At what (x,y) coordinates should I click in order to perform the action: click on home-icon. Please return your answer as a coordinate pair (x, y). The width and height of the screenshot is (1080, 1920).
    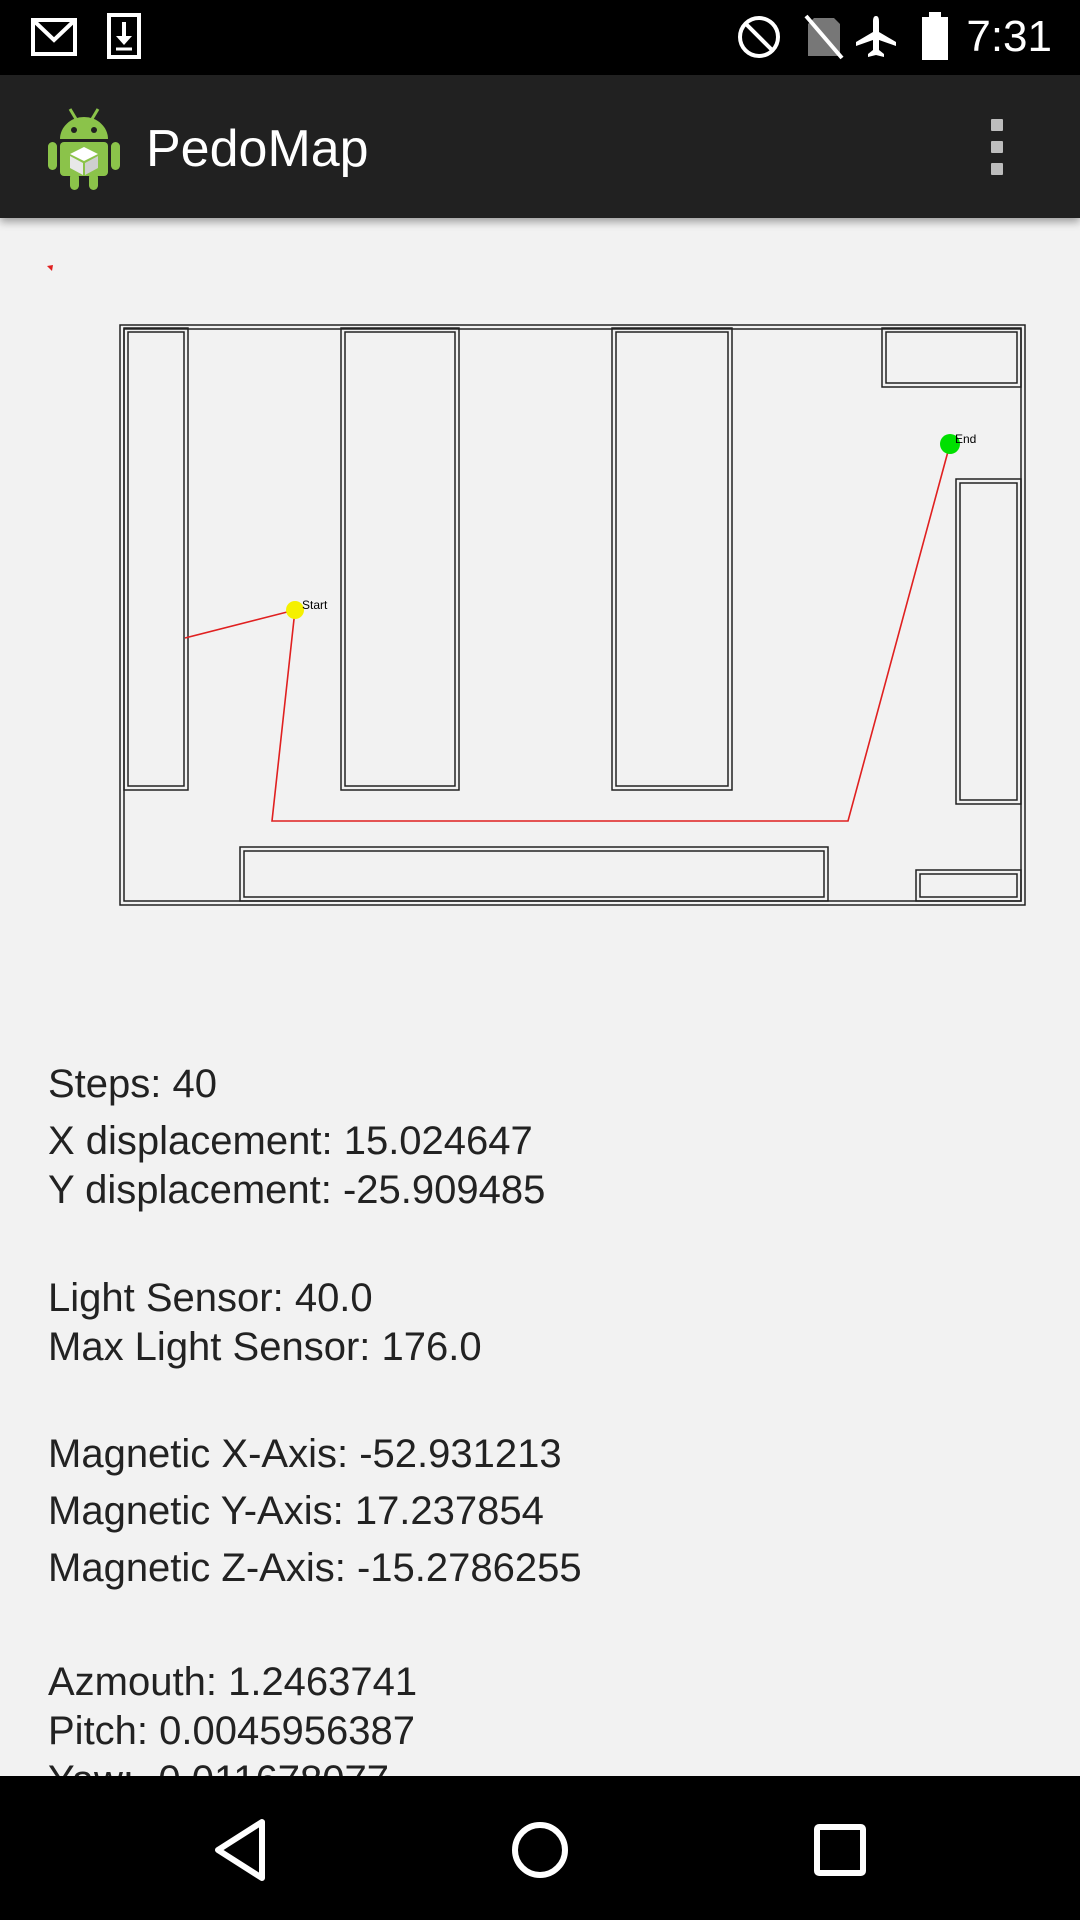
    Looking at the image, I should click on (540, 1850).